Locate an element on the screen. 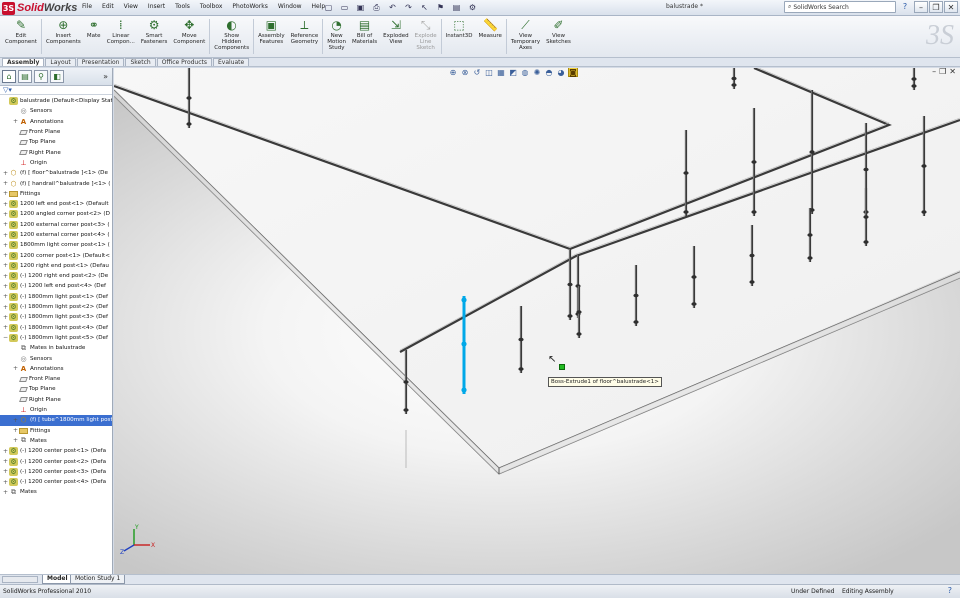 This screenshot has width=960, height=598. viewport-restore-icon: ❐ is located at coordinates (942, 72).